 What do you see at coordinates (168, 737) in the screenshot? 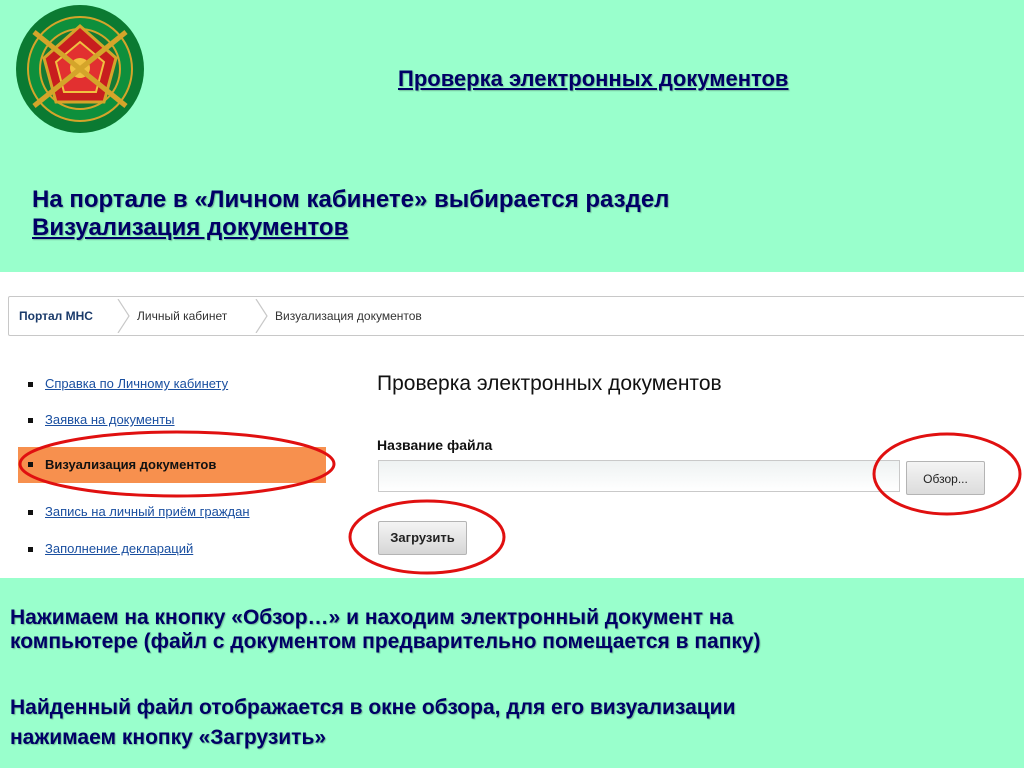
I see `instruction-line: нажимаем кнопку «Загрузить»` at bounding box center [168, 737].